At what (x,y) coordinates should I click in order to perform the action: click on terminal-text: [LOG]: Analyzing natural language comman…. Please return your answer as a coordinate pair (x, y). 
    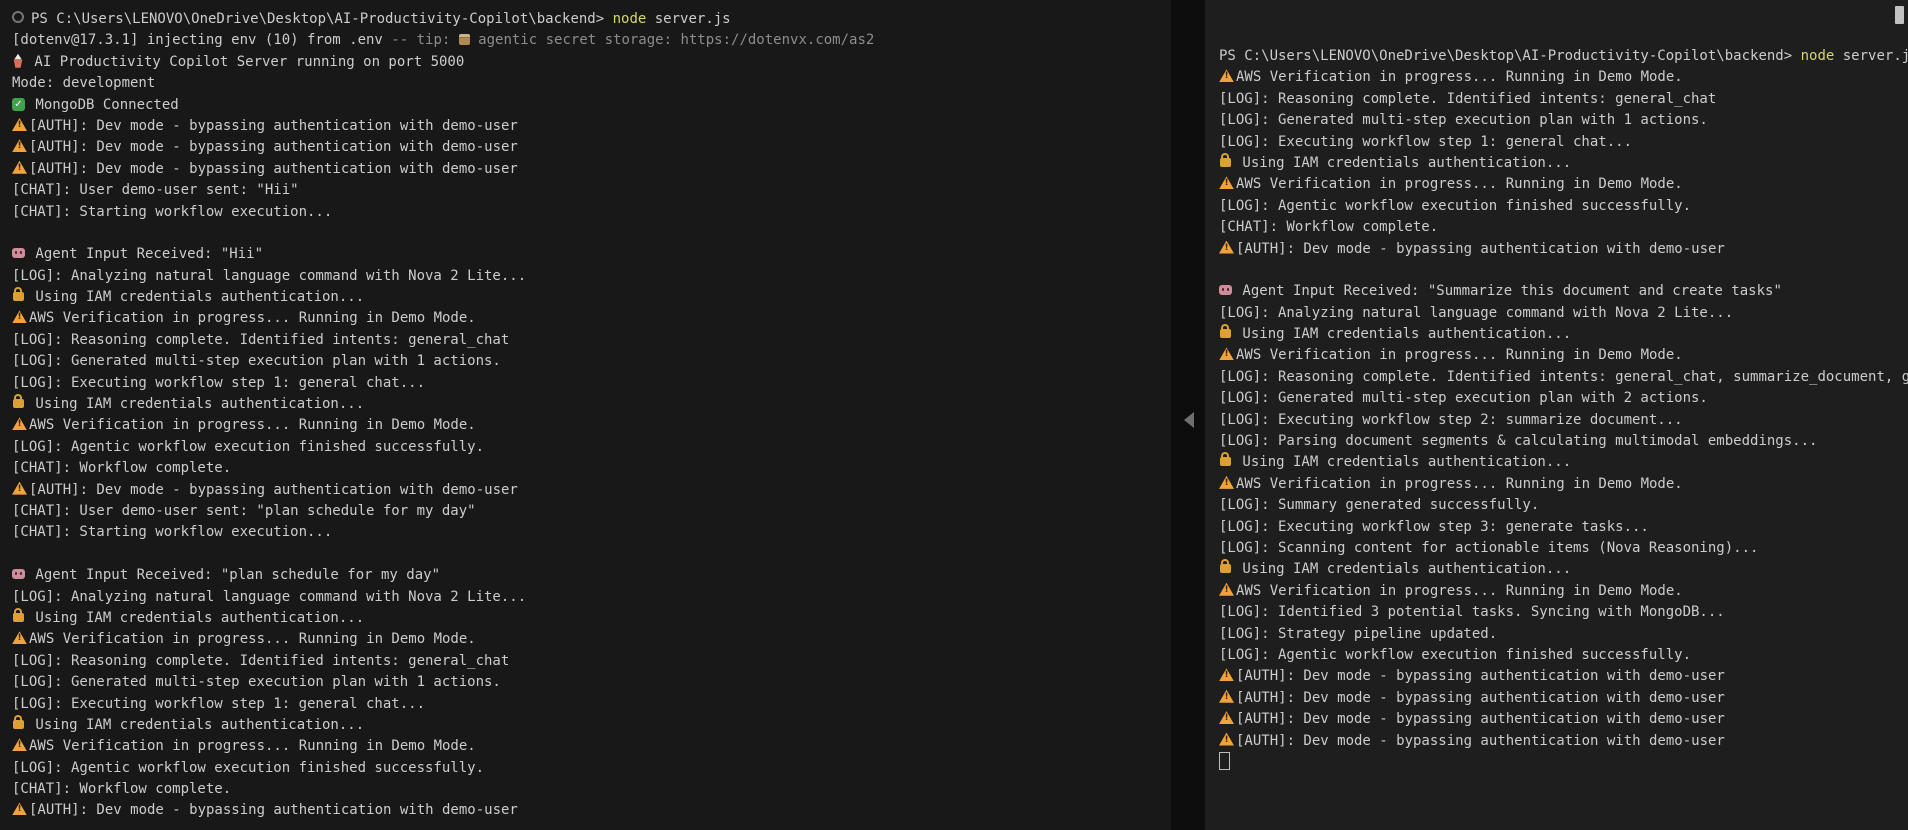
    Looking at the image, I should click on (269, 275).